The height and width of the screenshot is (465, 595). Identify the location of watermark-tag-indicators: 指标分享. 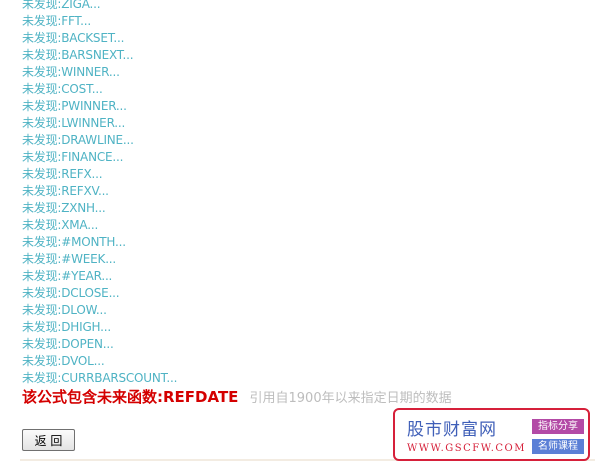
(558, 426).